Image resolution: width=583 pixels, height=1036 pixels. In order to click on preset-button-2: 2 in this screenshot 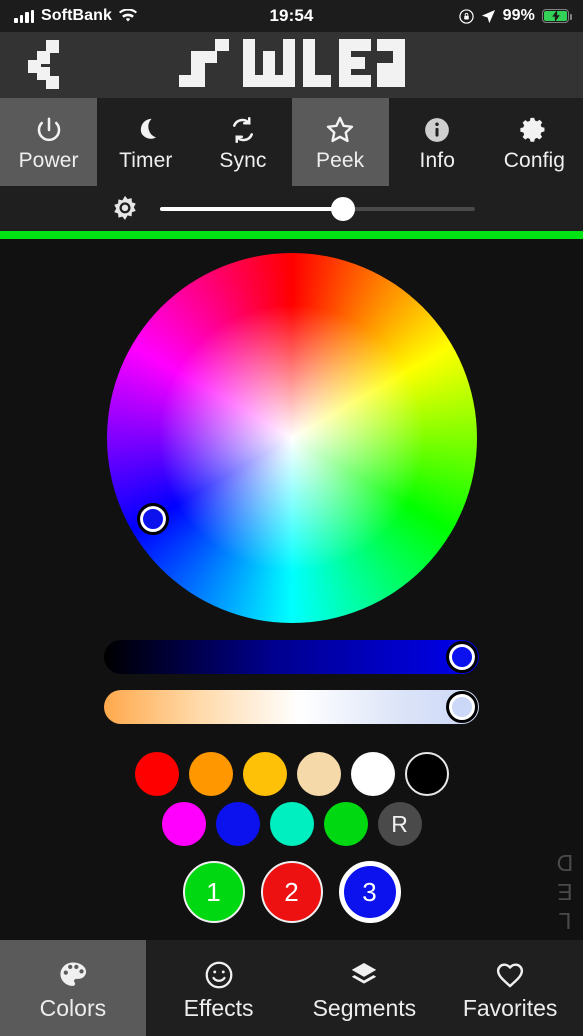, I will do `click(291, 892)`.